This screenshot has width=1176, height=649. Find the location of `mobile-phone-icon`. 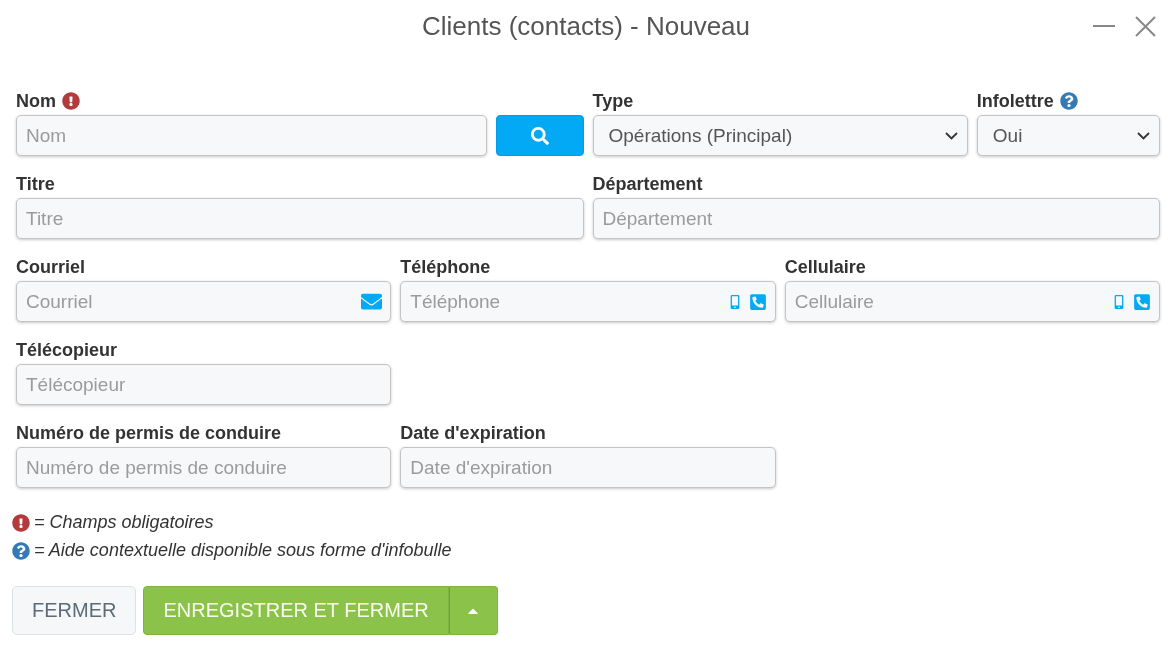

mobile-phone-icon is located at coordinates (1119, 301).